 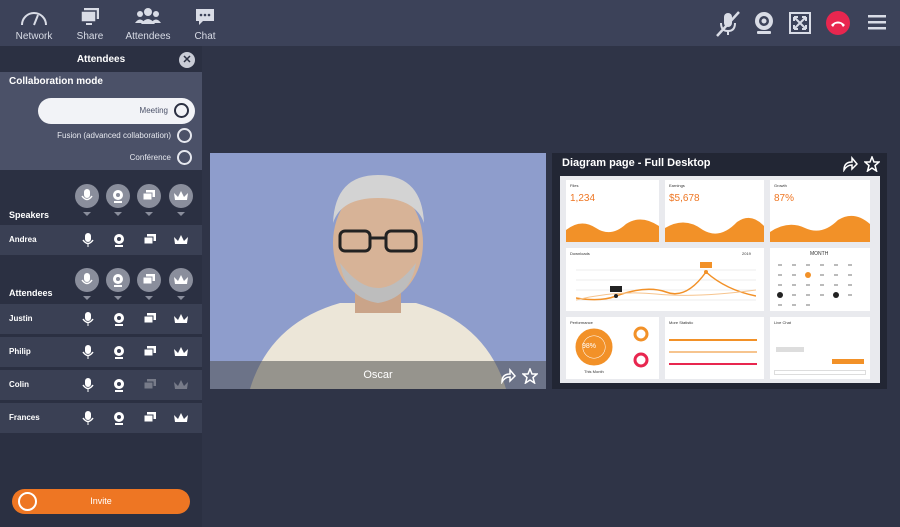 What do you see at coordinates (820, 211) in the screenshot?
I see `growth-card: Growth 87%` at bounding box center [820, 211].